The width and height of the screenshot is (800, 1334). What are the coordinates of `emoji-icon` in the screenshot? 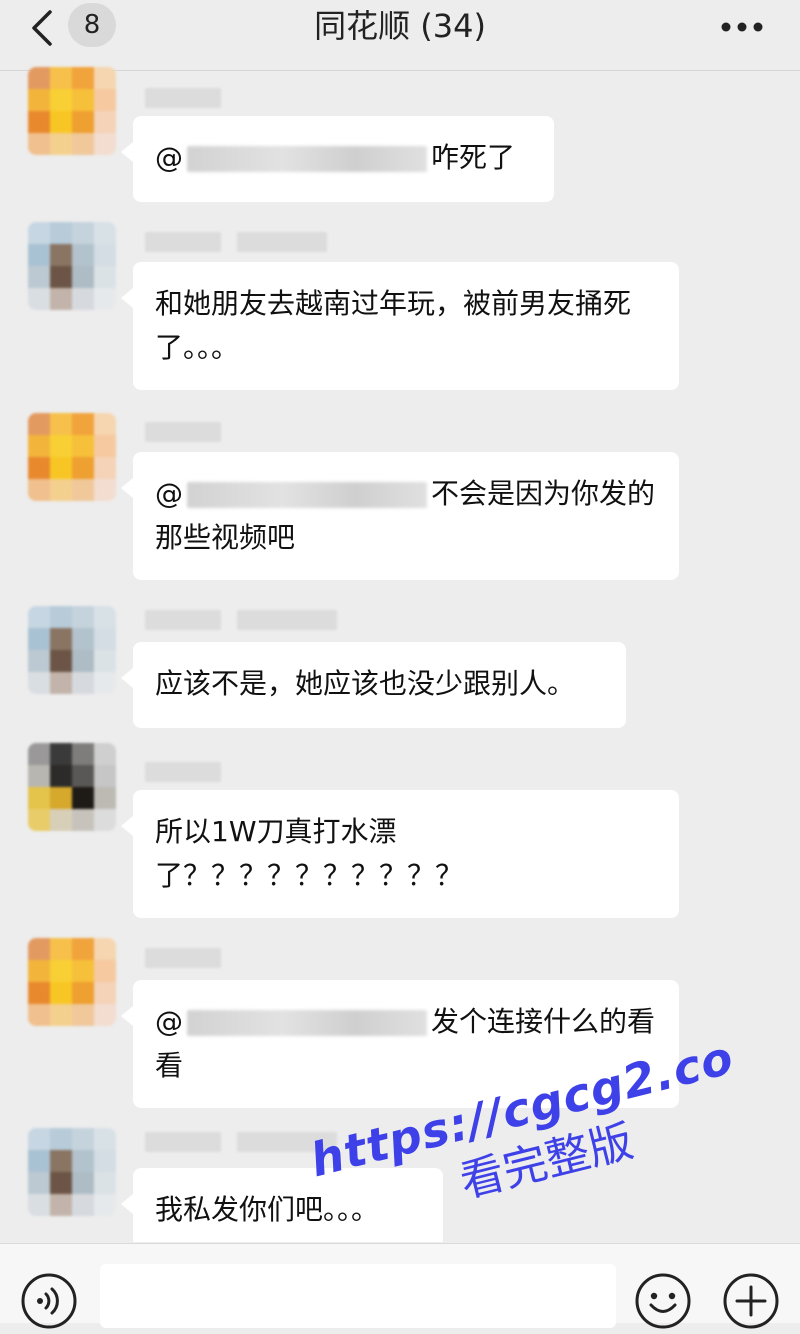 It's located at (663, 1301).